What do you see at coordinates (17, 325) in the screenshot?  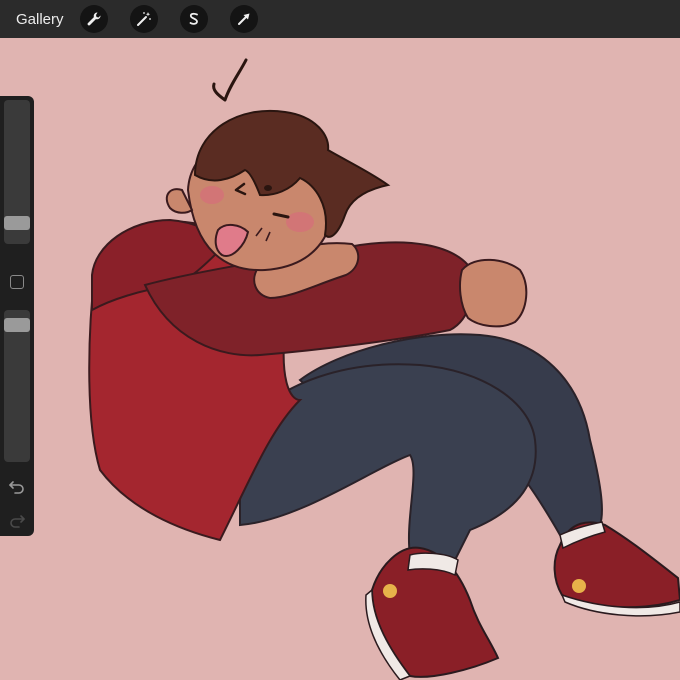 I see `opacity-thumb` at bounding box center [17, 325].